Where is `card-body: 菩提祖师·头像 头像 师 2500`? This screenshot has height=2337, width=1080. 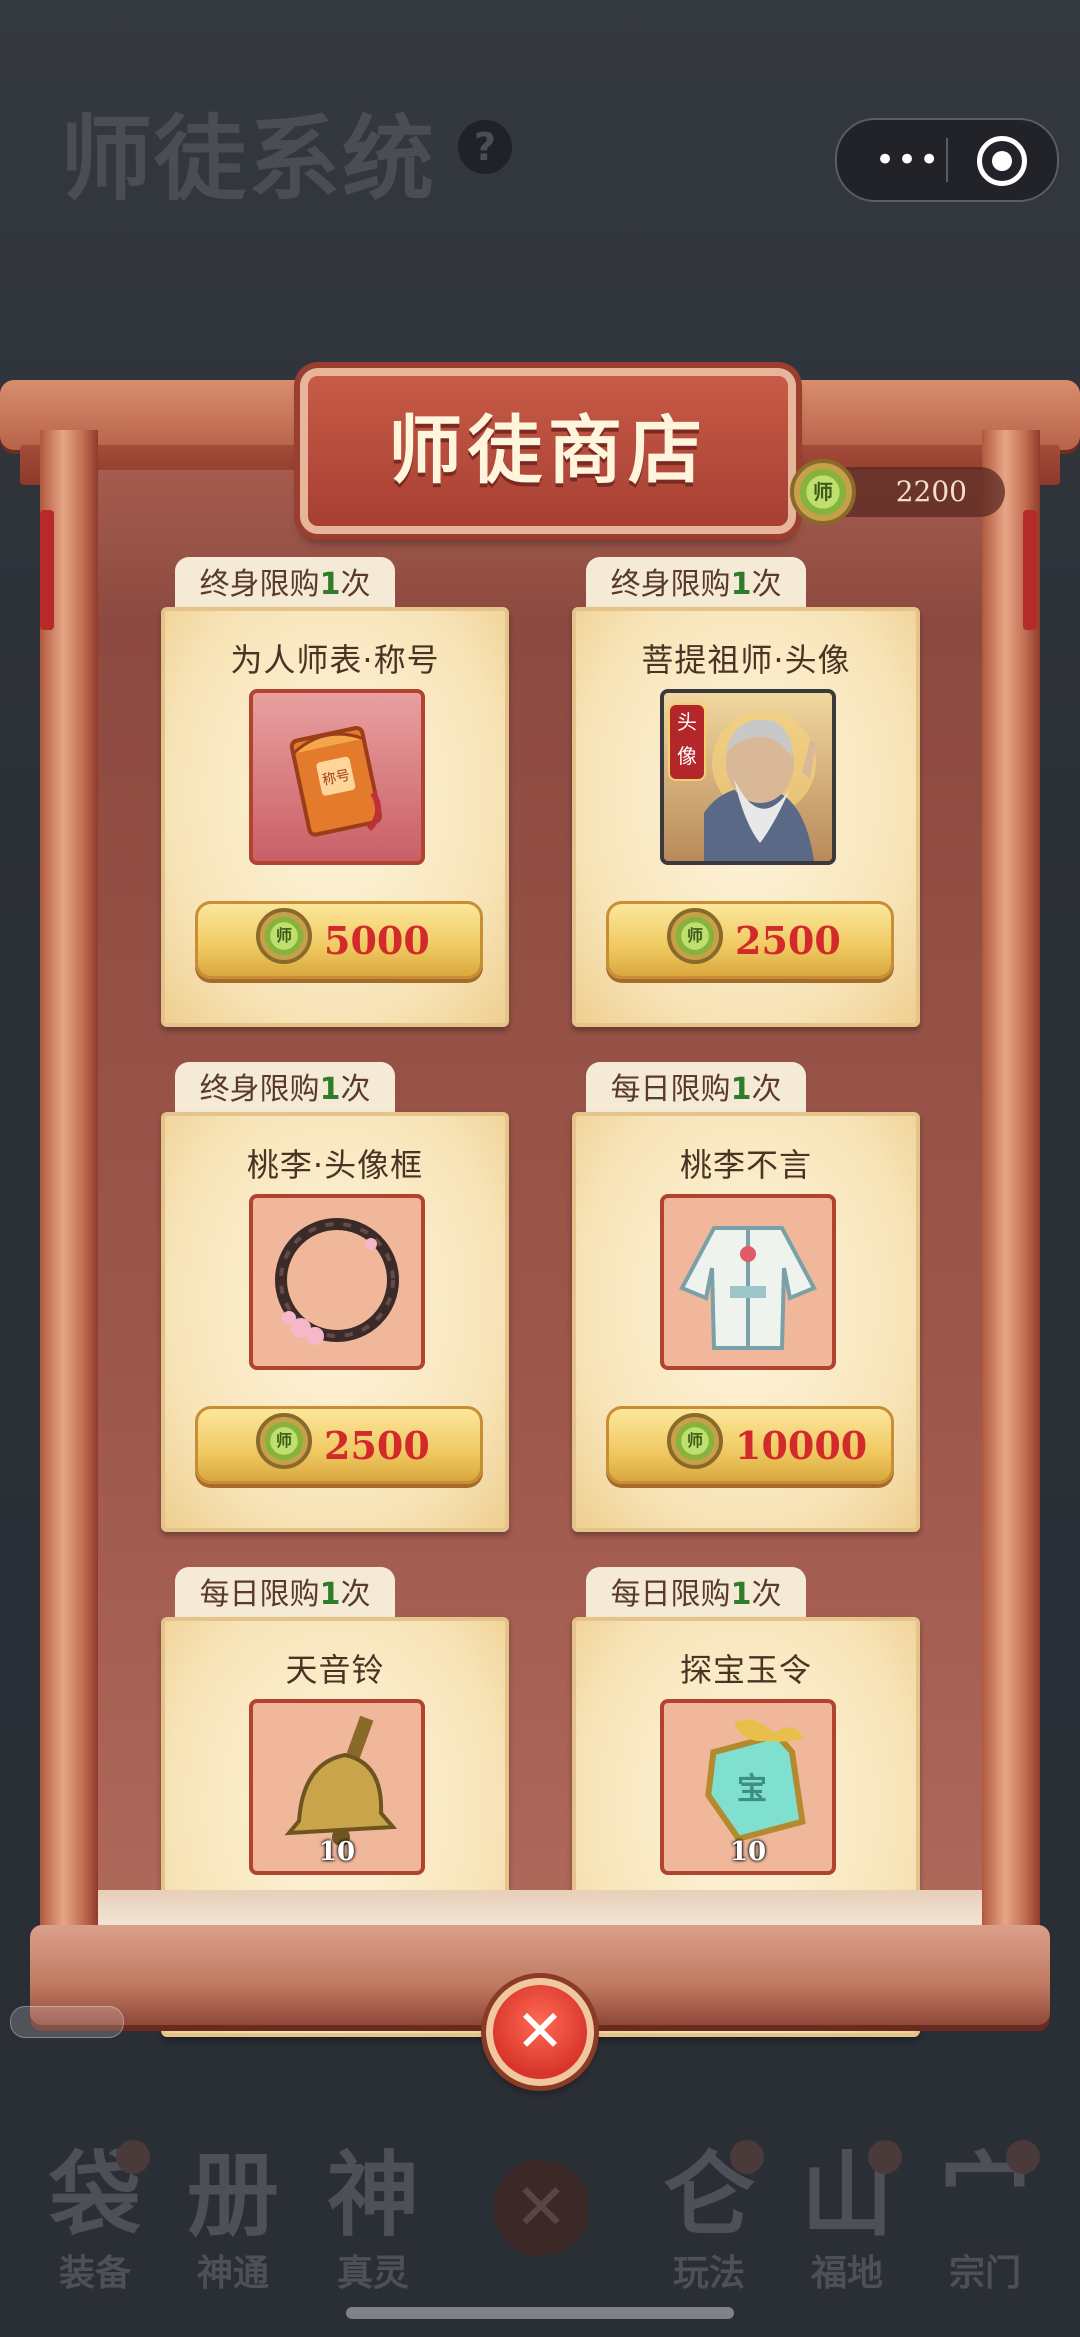 card-body: 菩提祖师·头像 头像 师 2500 is located at coordinates (746, 817).